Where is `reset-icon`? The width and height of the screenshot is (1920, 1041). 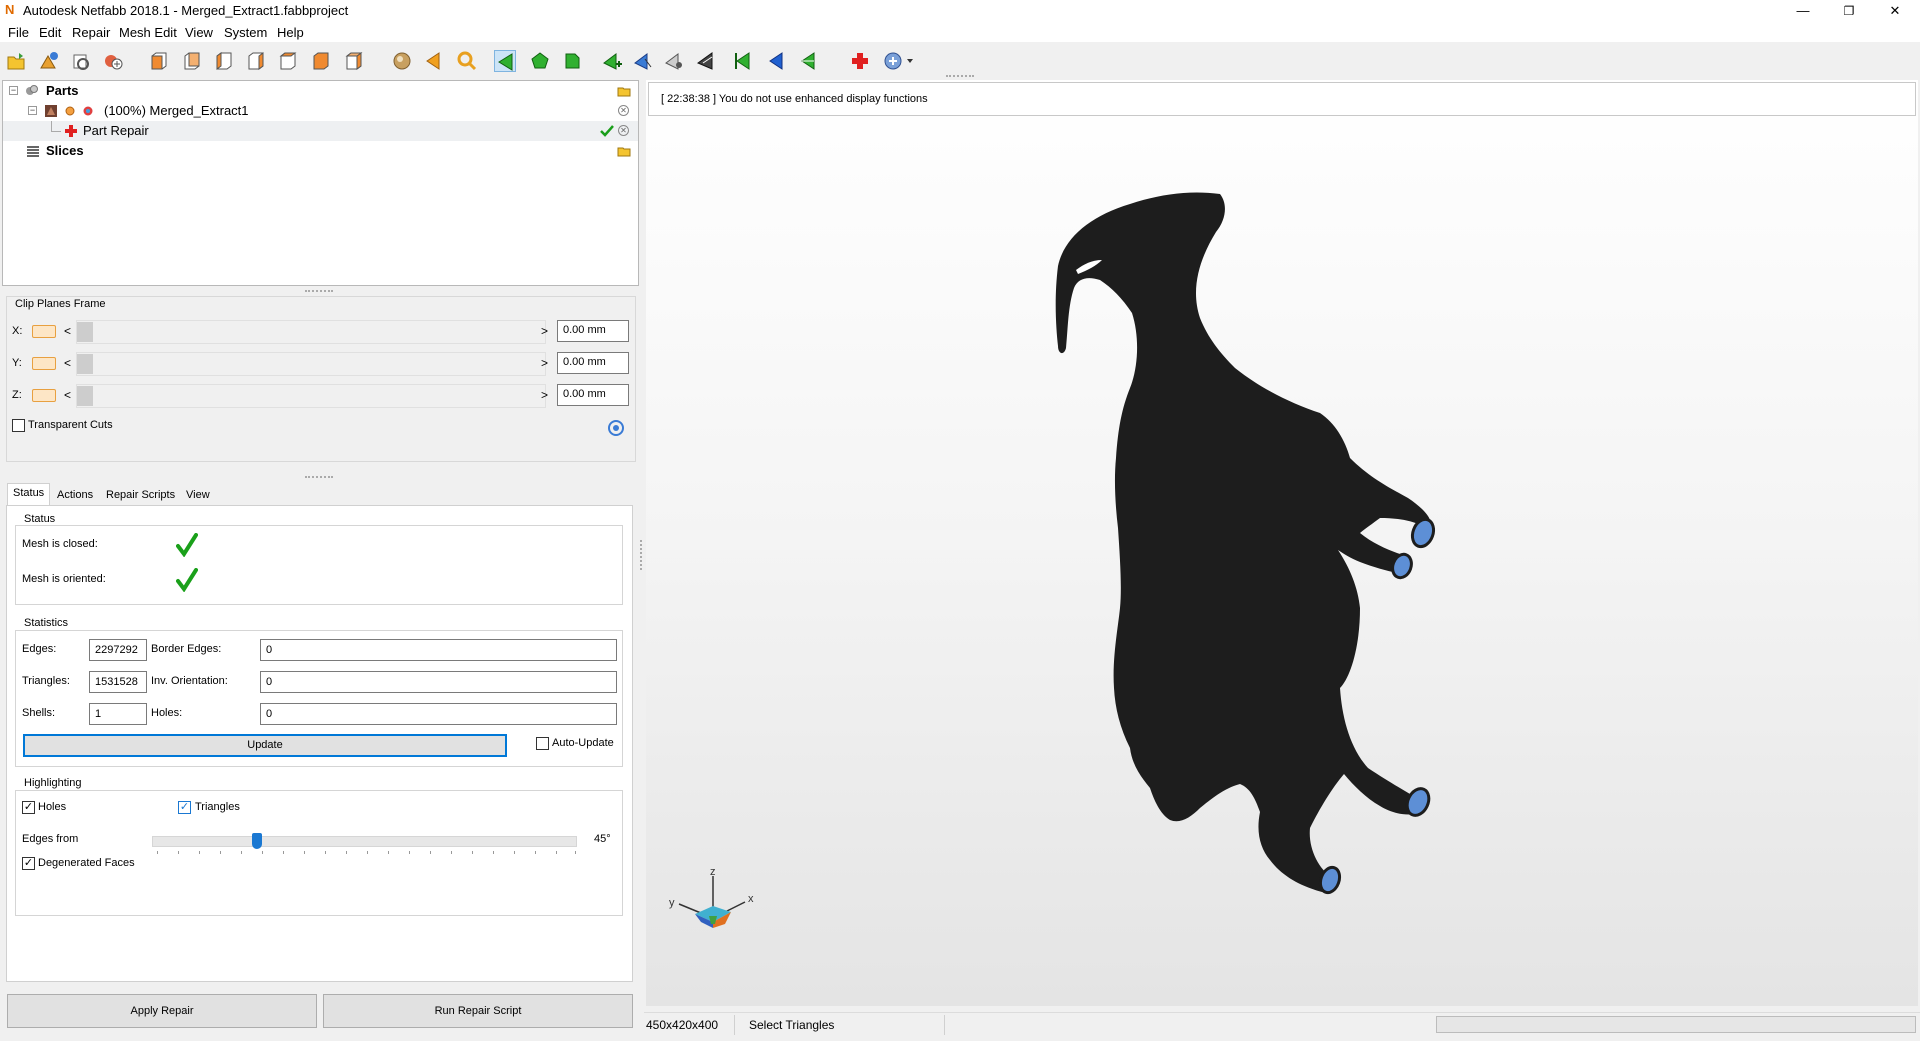
reset-icon is located at coordinates (616, 428).